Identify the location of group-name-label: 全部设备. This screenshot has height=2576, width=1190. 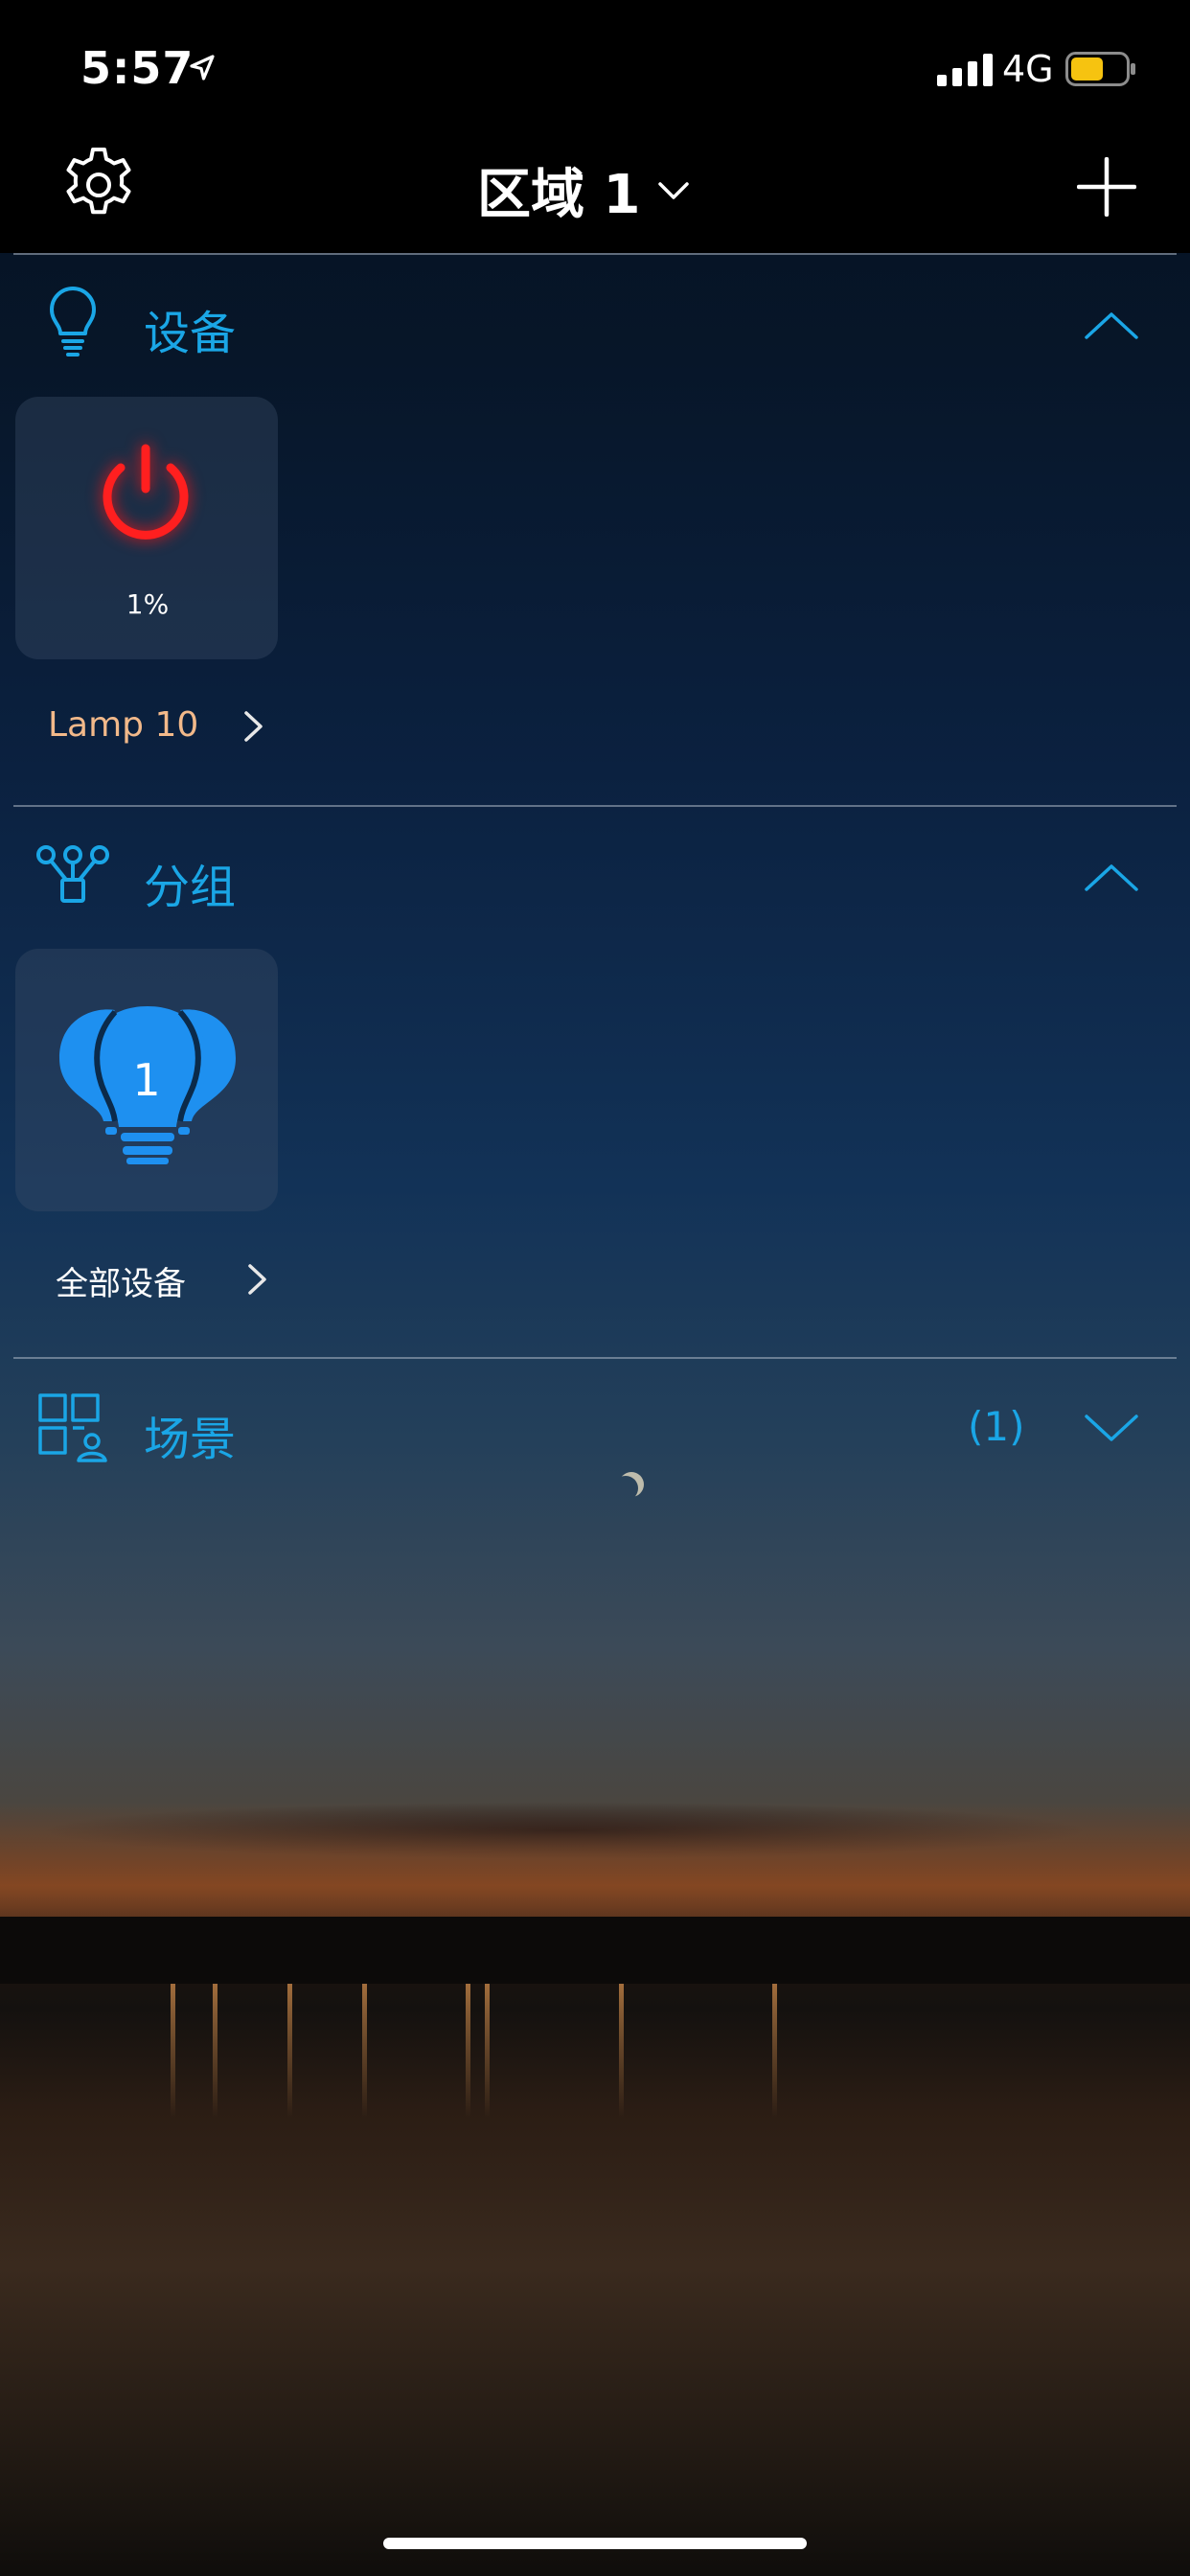
(121, 1280).